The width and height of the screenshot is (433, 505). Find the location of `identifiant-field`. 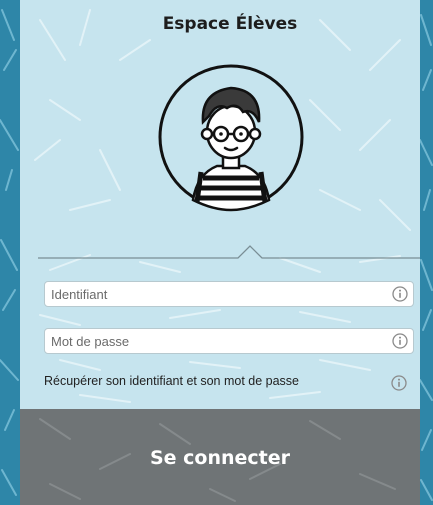

identifiant-field is located at coordinates (229, 294).